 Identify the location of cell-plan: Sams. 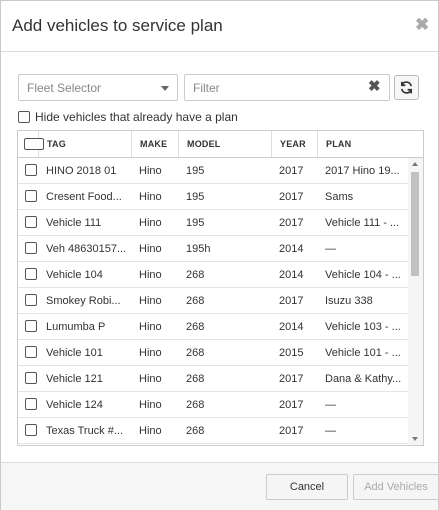
(339, 197).